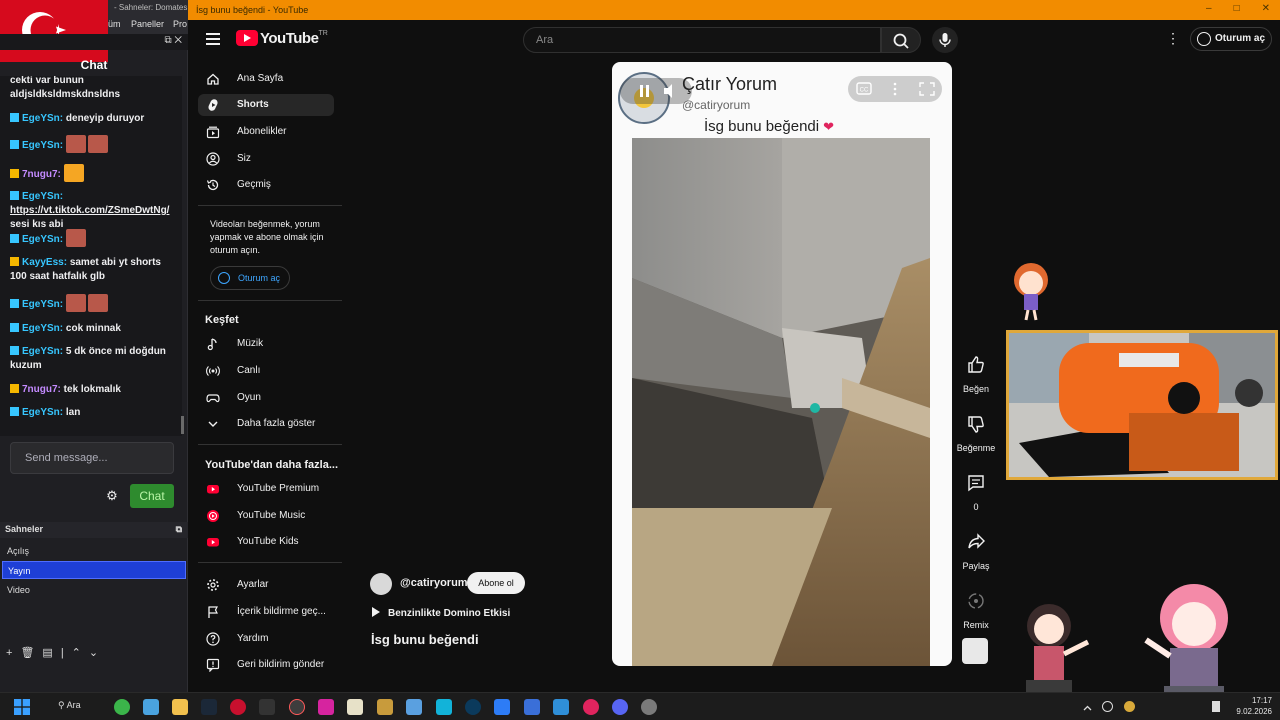  I want to click on channel-handle-link: @catiryorum, so click(434, 583).